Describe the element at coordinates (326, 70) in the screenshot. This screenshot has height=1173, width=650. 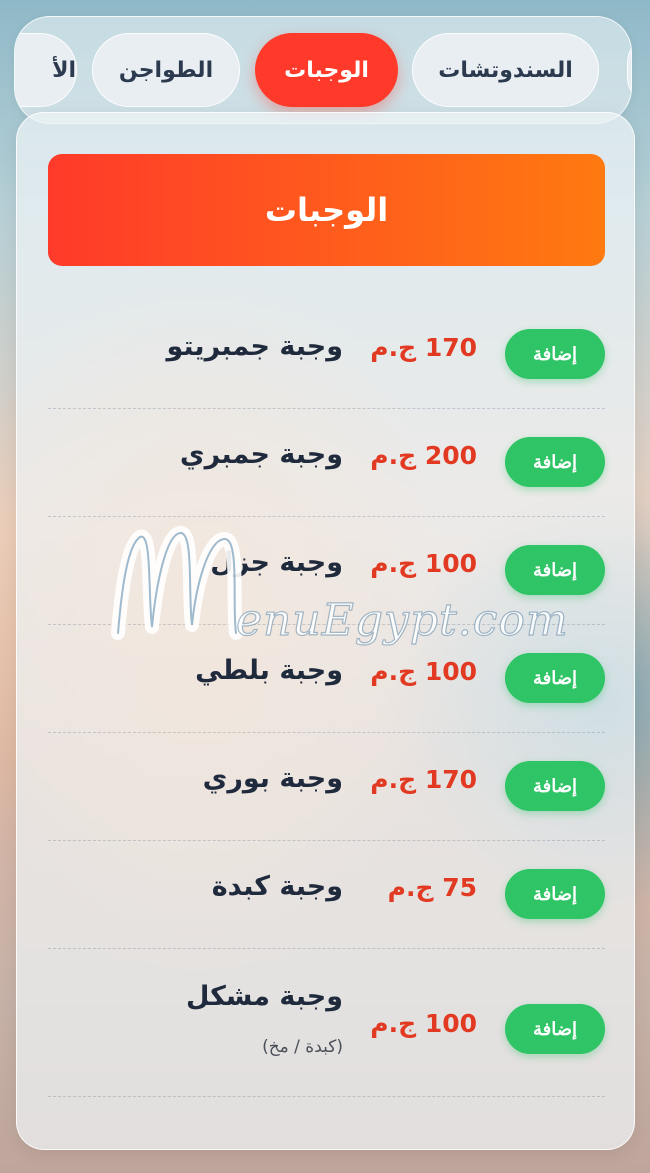
I see `tab-meals: الوجبات` at that location.